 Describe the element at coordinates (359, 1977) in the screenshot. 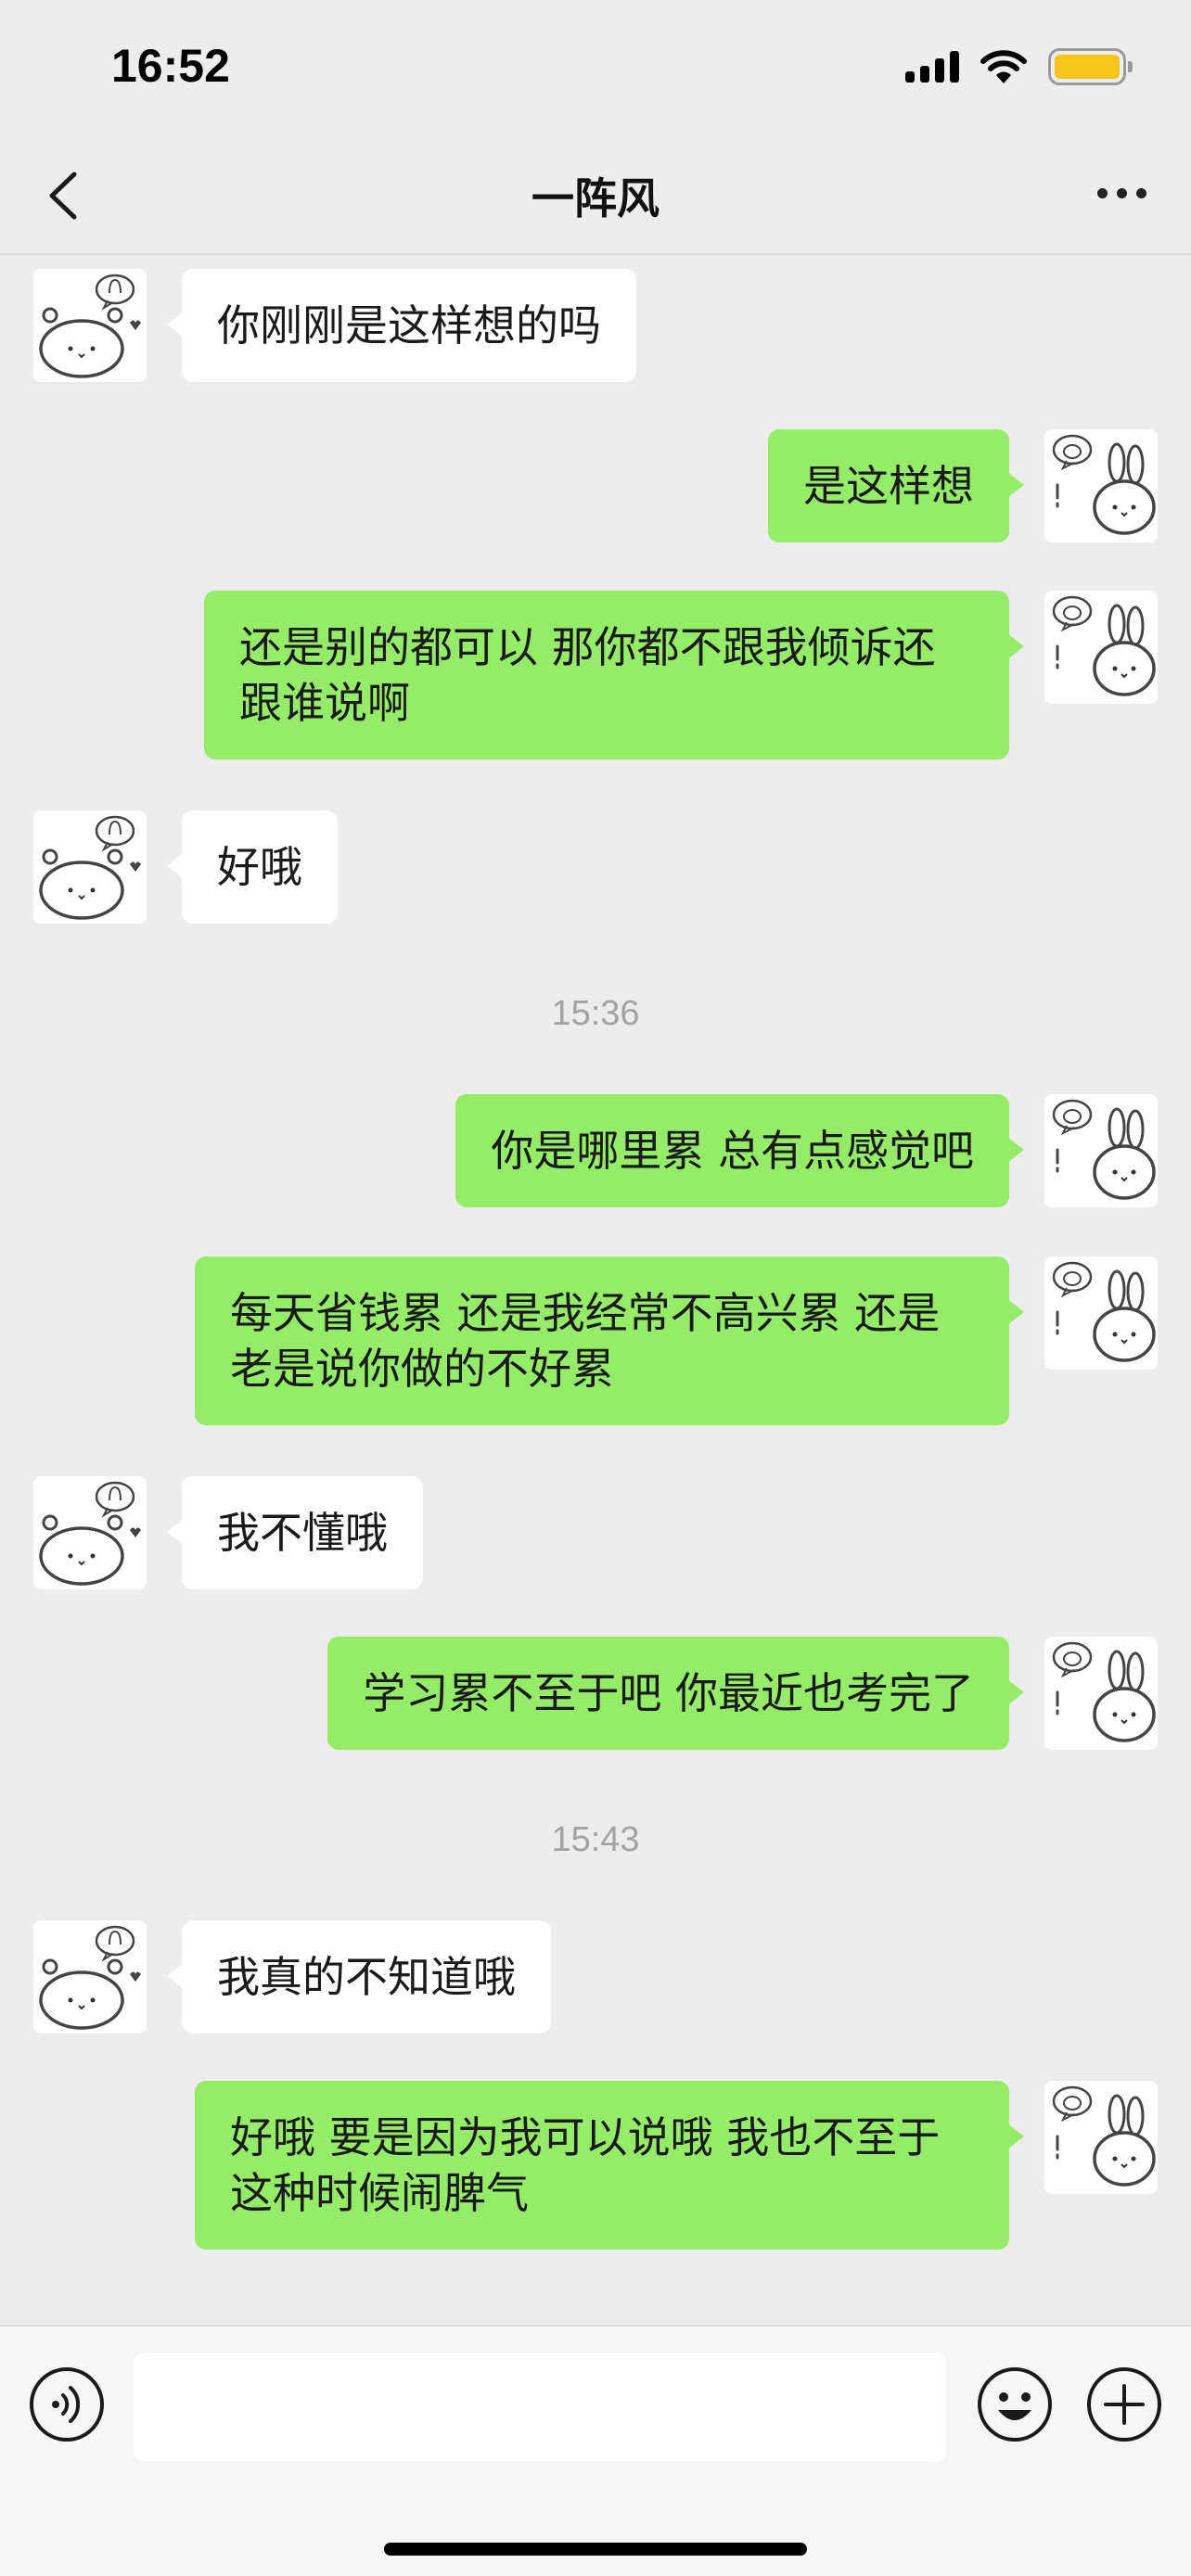

I see `message-bubble: 我真的不知道哦` at that location.